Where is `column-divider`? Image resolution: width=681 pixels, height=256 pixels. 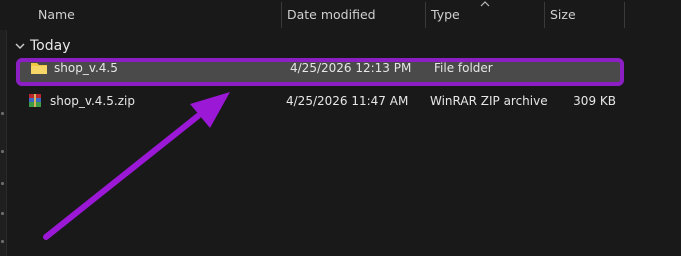 column-divider is located at coordinates (624, 15).